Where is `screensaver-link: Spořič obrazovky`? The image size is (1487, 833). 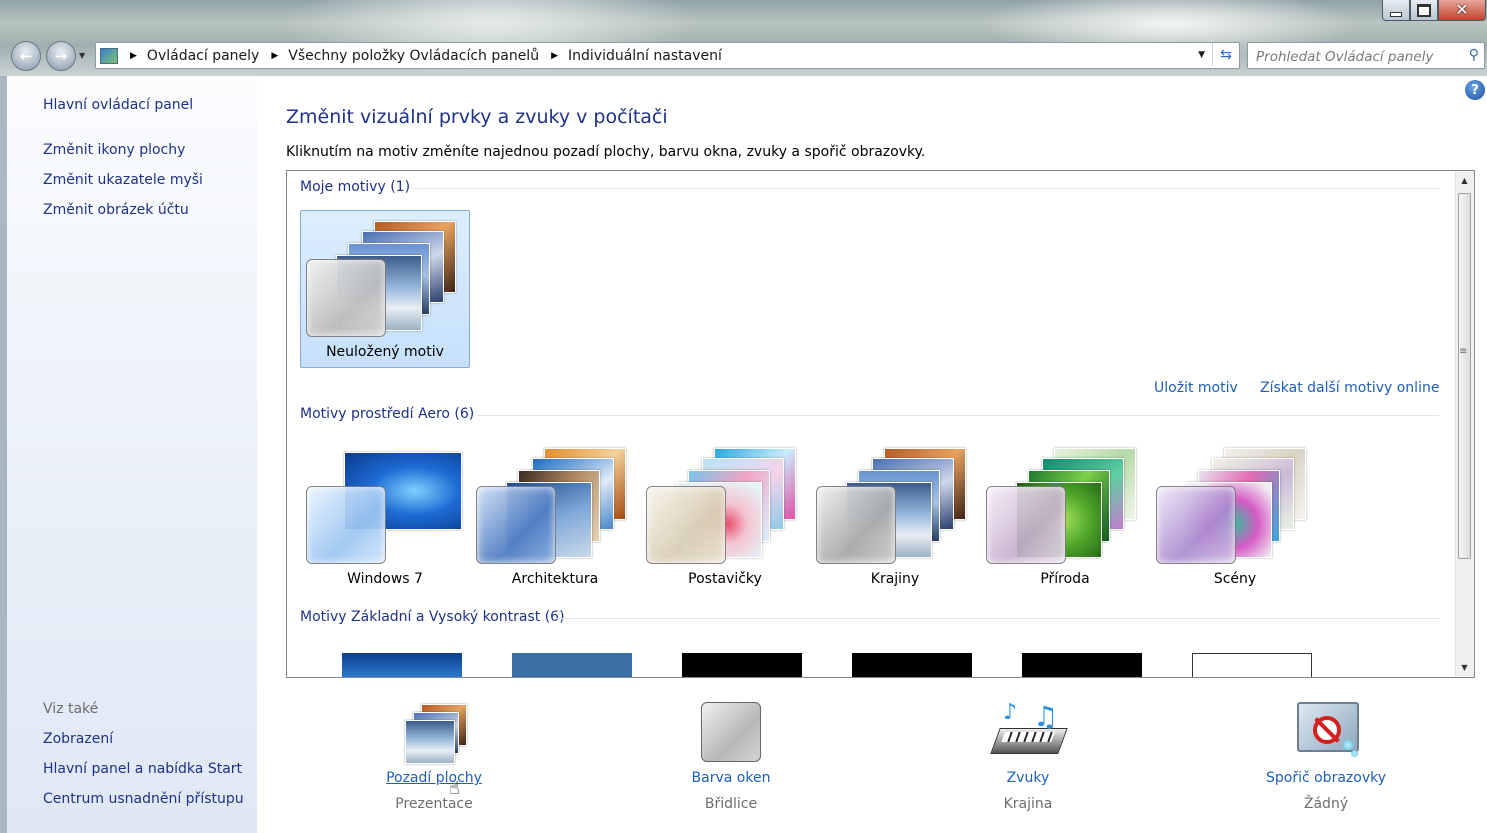 screensaver-link: Spořič obrazovky is located at coordinates (1326, 778).